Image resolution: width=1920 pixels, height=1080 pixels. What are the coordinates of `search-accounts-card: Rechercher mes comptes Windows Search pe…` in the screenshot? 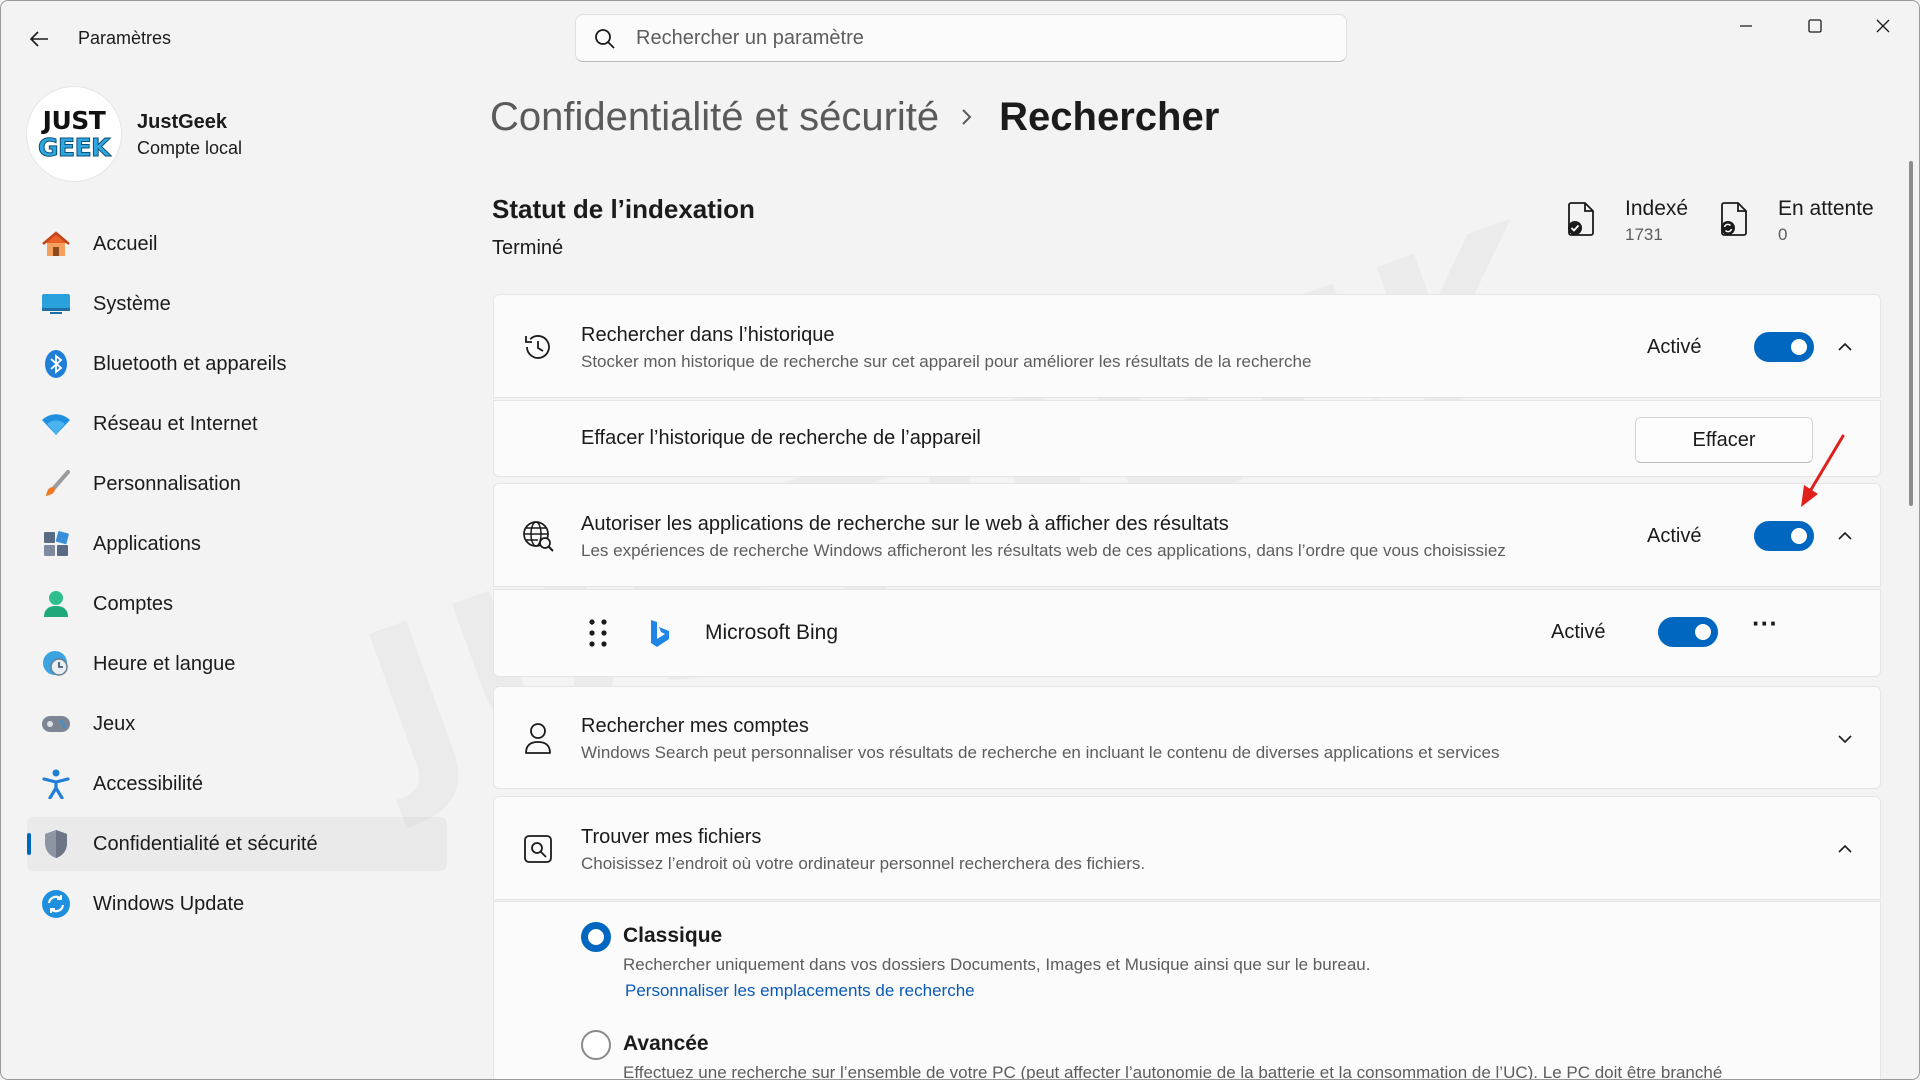 It's located at (1187, 737).